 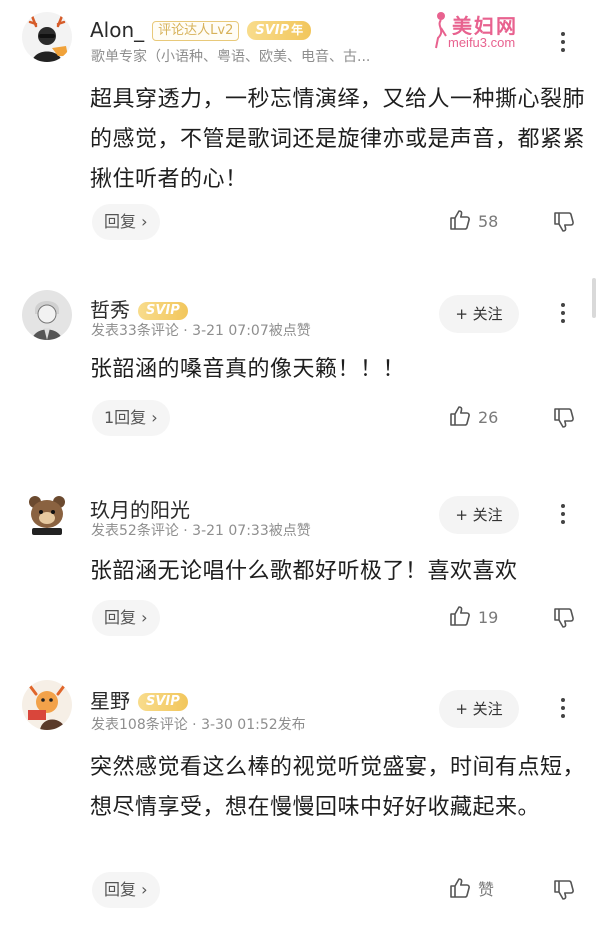 What do you see at coordinates (482, 42) in the screenshot?
I see `watermark-url: meifu3.com` at bounding box center [482, 42].